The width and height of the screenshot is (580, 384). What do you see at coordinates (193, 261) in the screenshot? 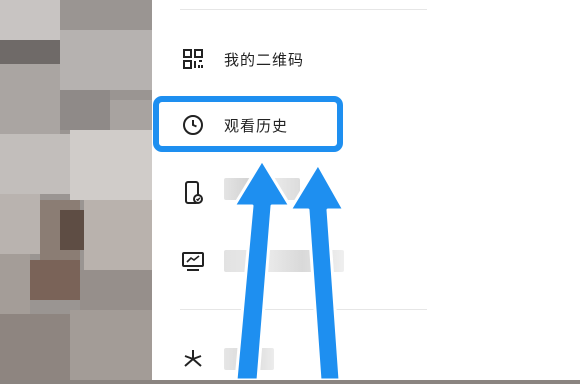
I see `monitor-chart-icon` at bounding box center [193, 261].